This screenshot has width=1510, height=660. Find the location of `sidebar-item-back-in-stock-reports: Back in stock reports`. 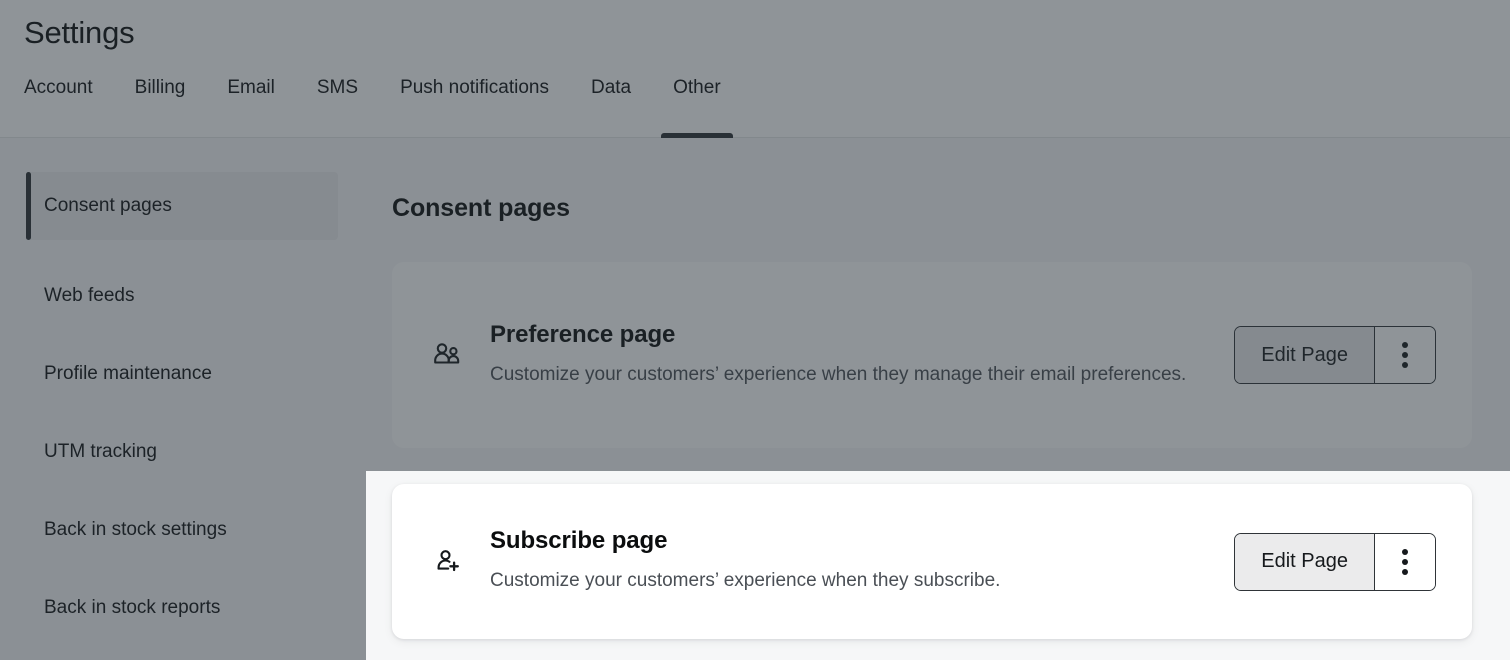

sidebar-item-back-in-stock-reports: Back in stock reports is located at coordinates (182, 608).